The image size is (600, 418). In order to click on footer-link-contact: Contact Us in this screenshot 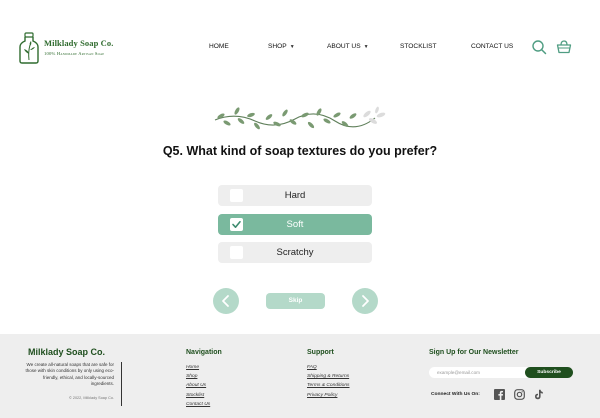, I will do `click(198, 404)`.